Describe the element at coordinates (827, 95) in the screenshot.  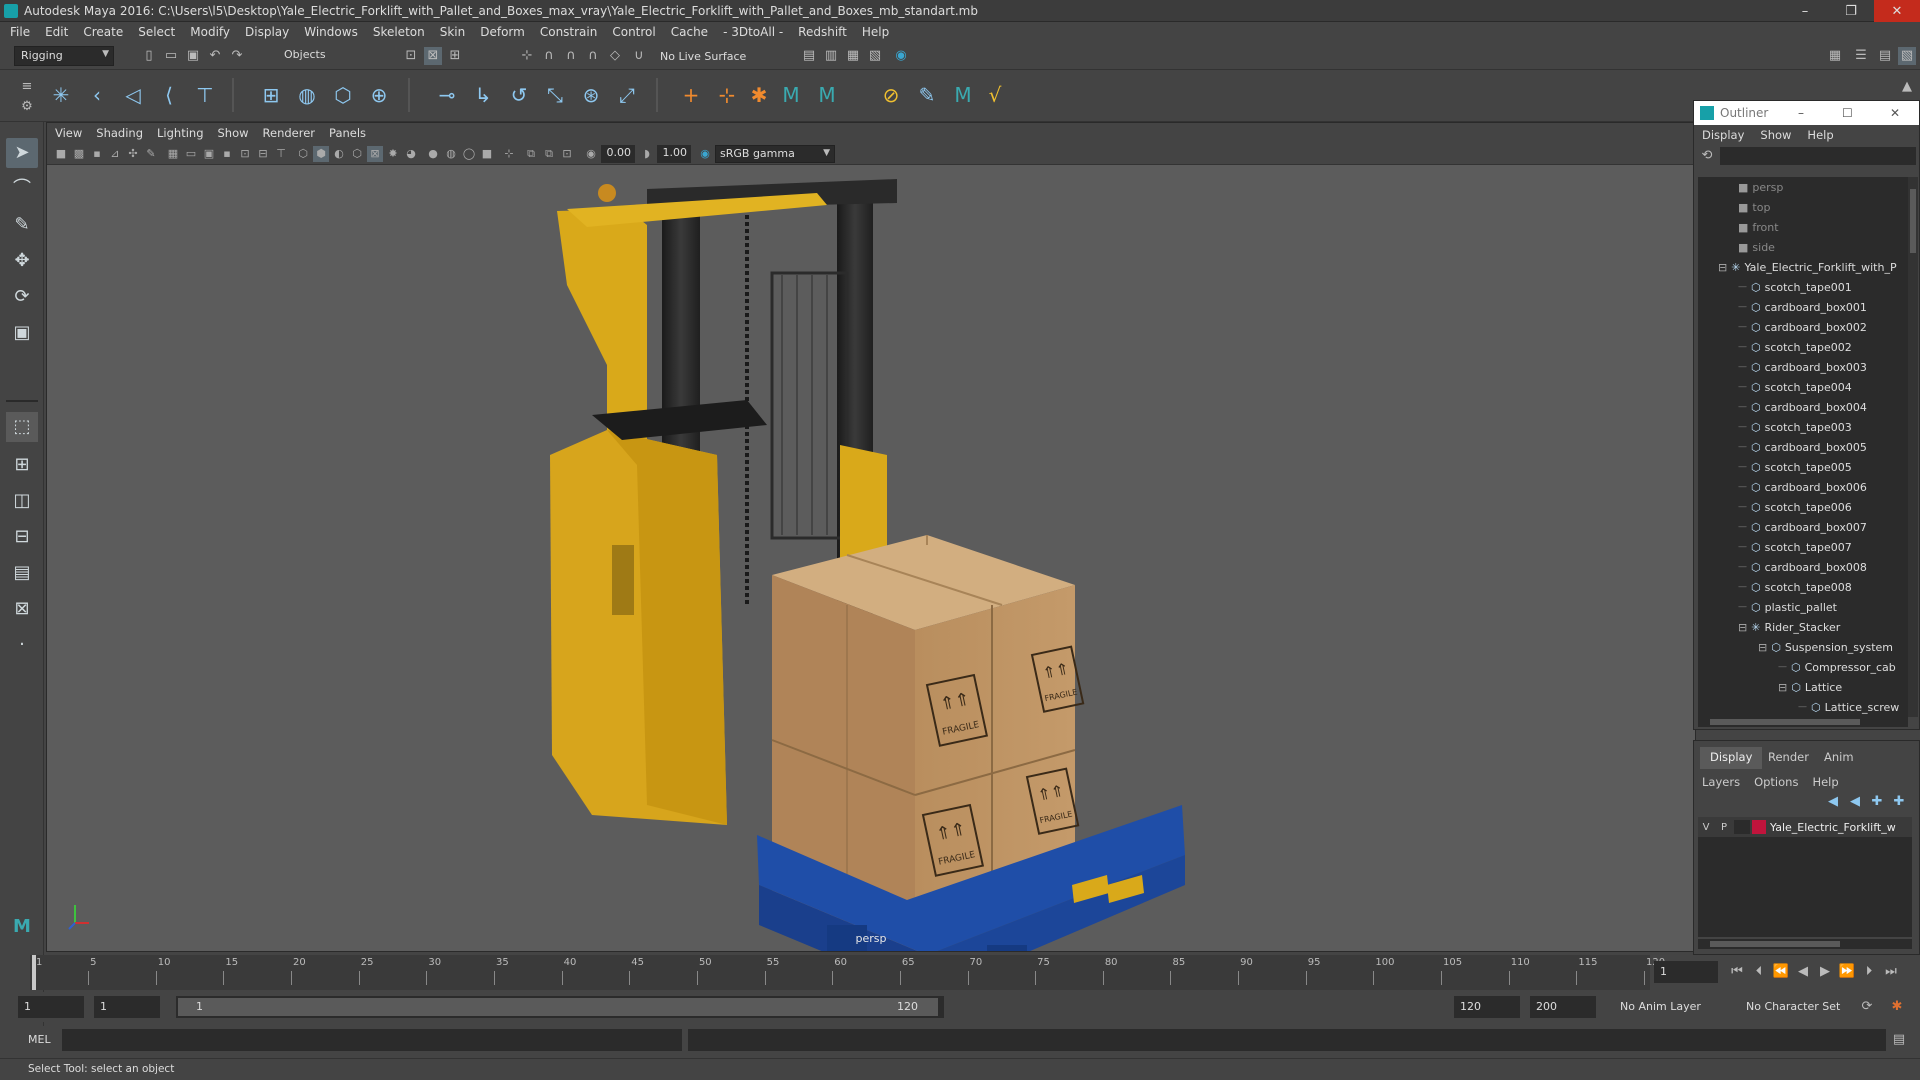
I see `maya-m-icon-2: M` at that location.